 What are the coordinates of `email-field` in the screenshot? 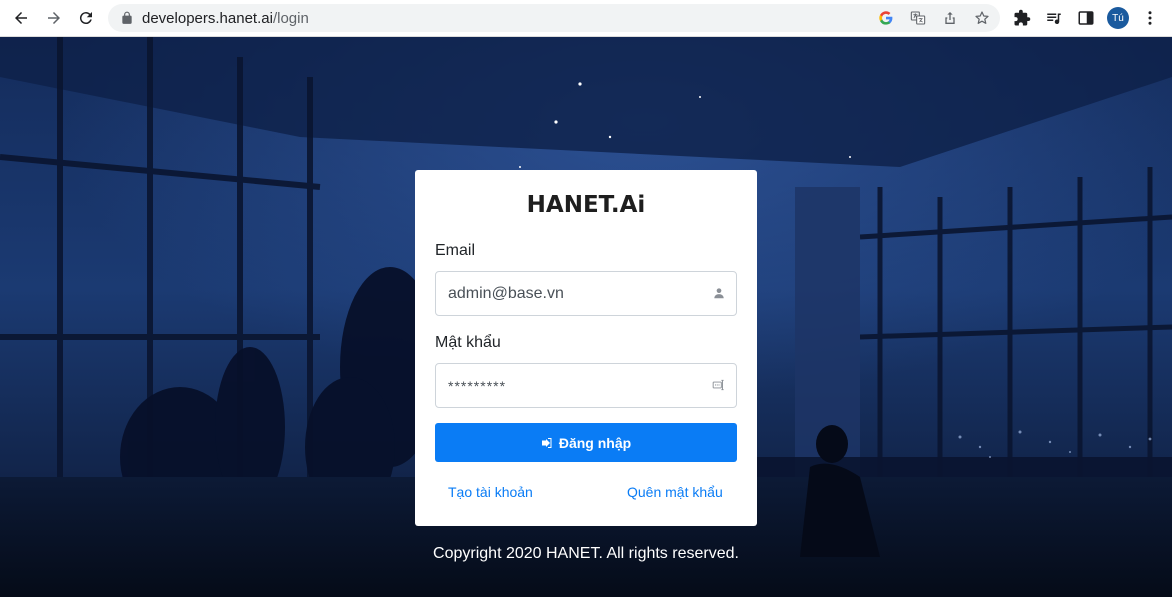 It's located at (571, 293).